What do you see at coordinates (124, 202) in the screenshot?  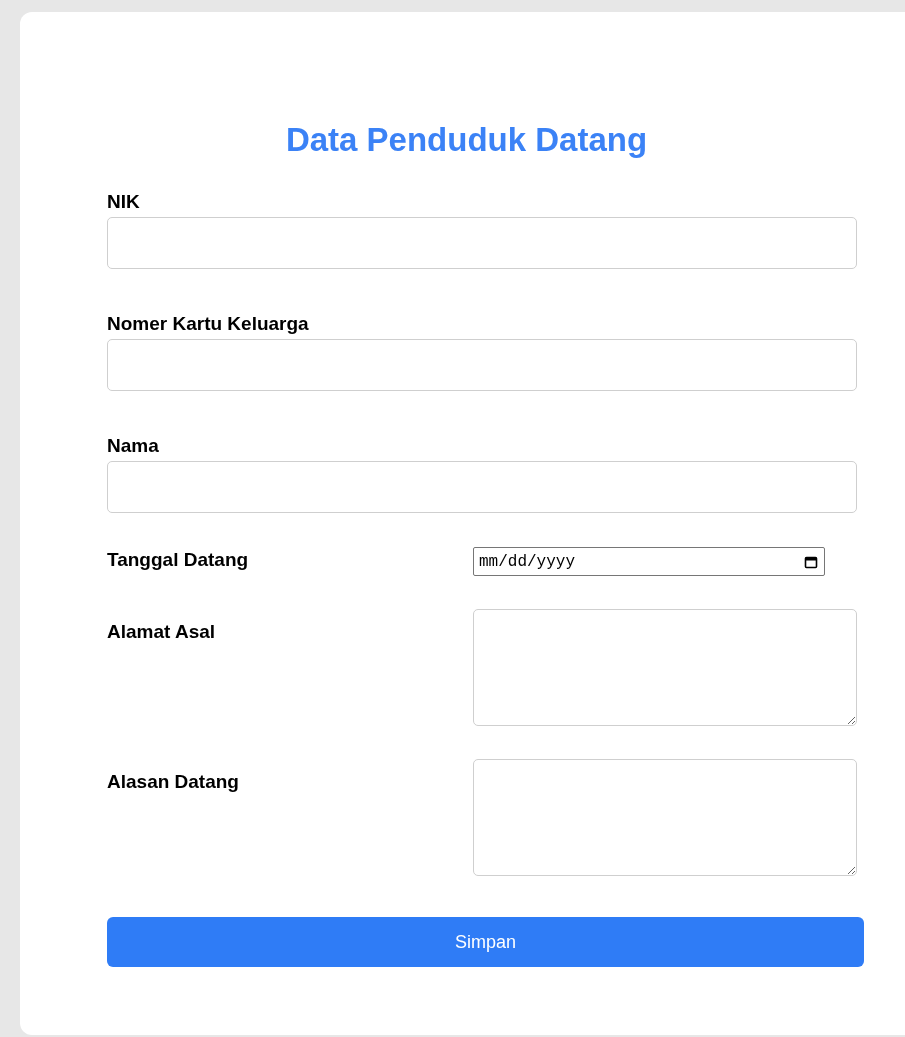 I see `field-label: NIK` at bounding box center [124, 202].